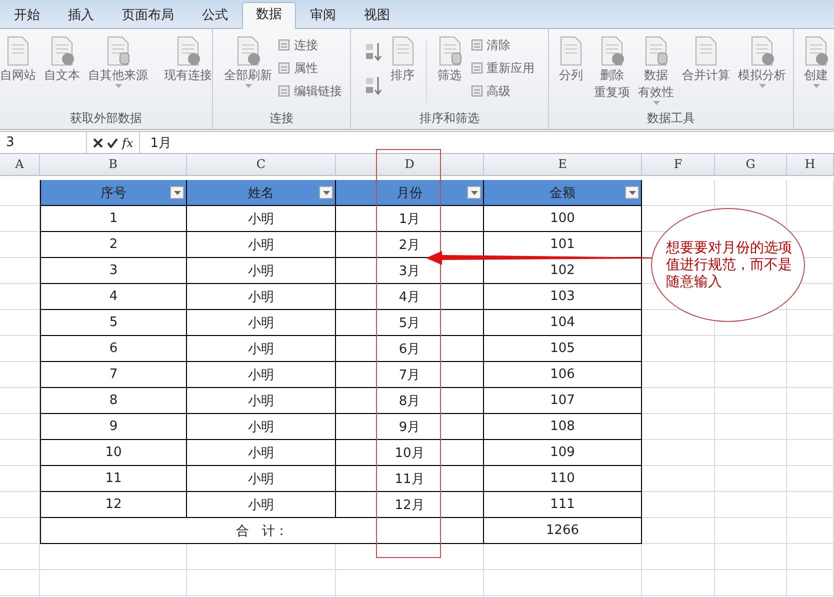 The image size is (834, 597). What do you see at coordinates (410, 271) in the screenshot?
I see `table-cell: 3月` at bounding box center [410, 271].